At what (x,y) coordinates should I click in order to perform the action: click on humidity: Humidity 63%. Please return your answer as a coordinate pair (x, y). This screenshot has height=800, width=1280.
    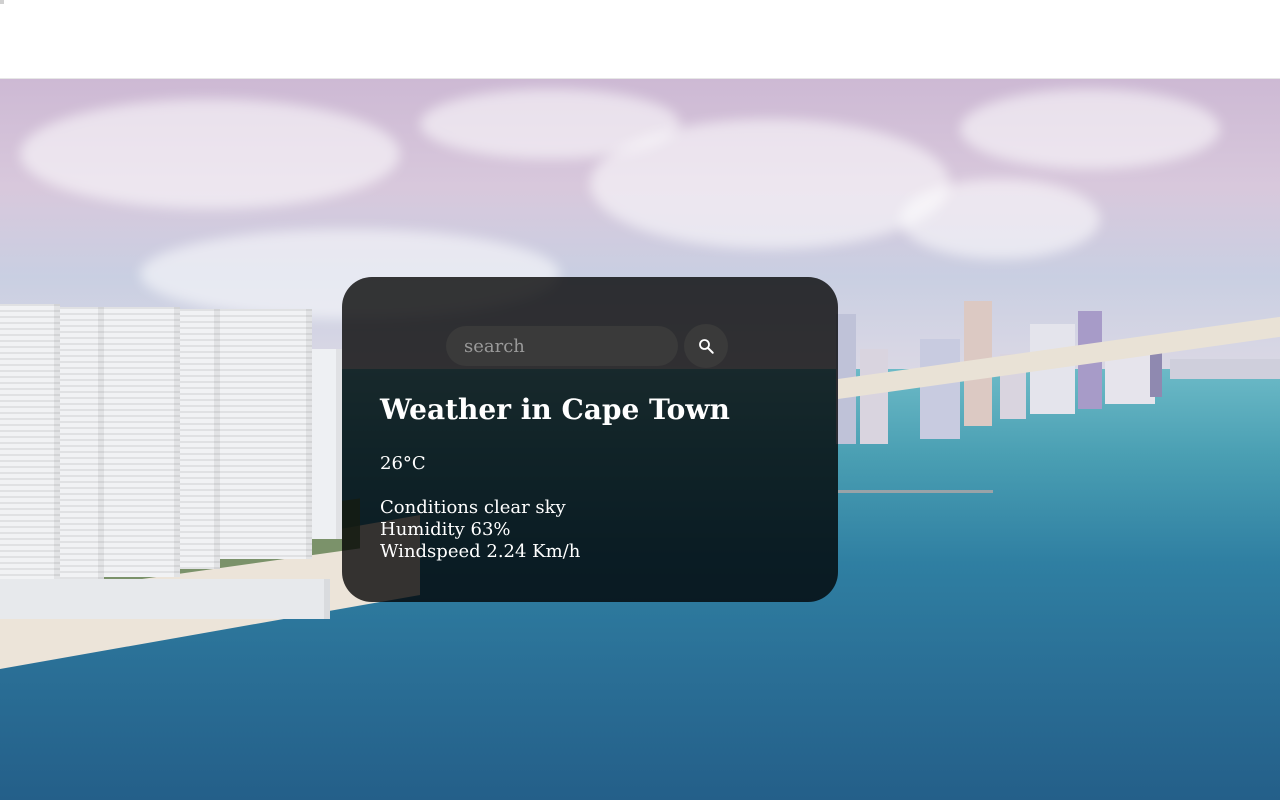
    Looking at the image, I should click on (445, 529).